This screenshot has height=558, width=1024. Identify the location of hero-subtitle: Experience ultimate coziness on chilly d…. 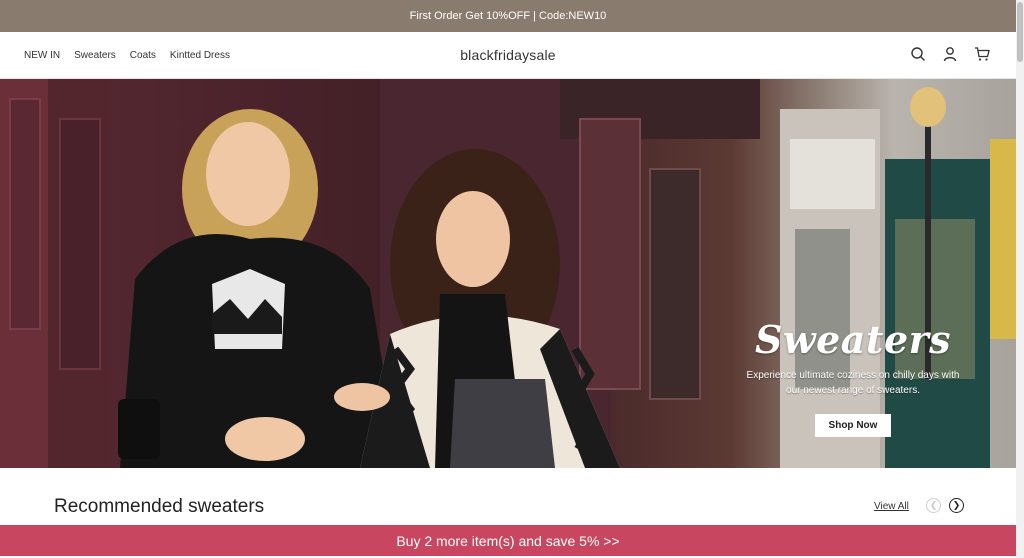
(853, 383).